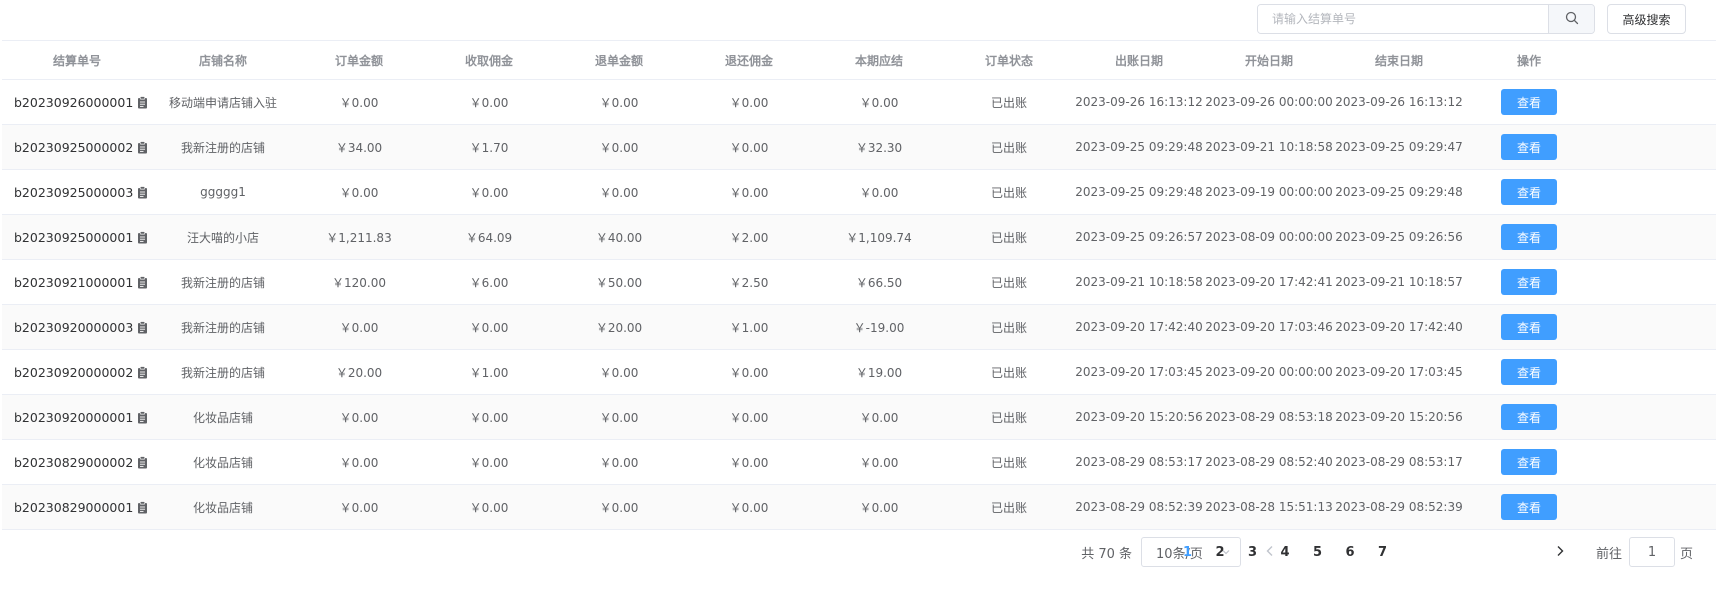 Image resolution: width=1716 pixels, height=590 pixels. Describe the element at coordinates (1399, 282) in the screenshot. I see `end-date: 2023-09-21 10:18:57` at that location.